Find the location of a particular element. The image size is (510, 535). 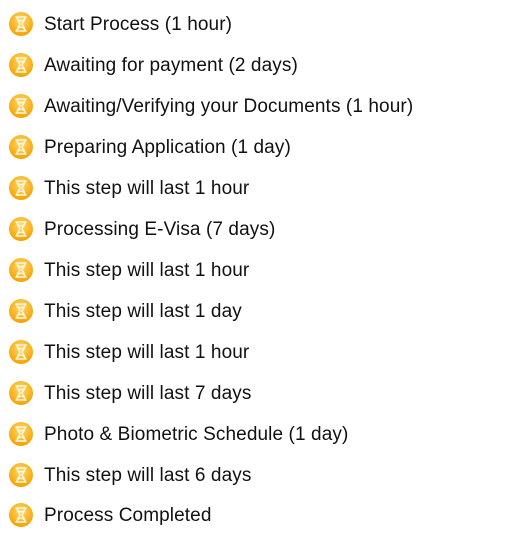

timeline-step: This step will last 7 days is located at coordinates (129, 393).